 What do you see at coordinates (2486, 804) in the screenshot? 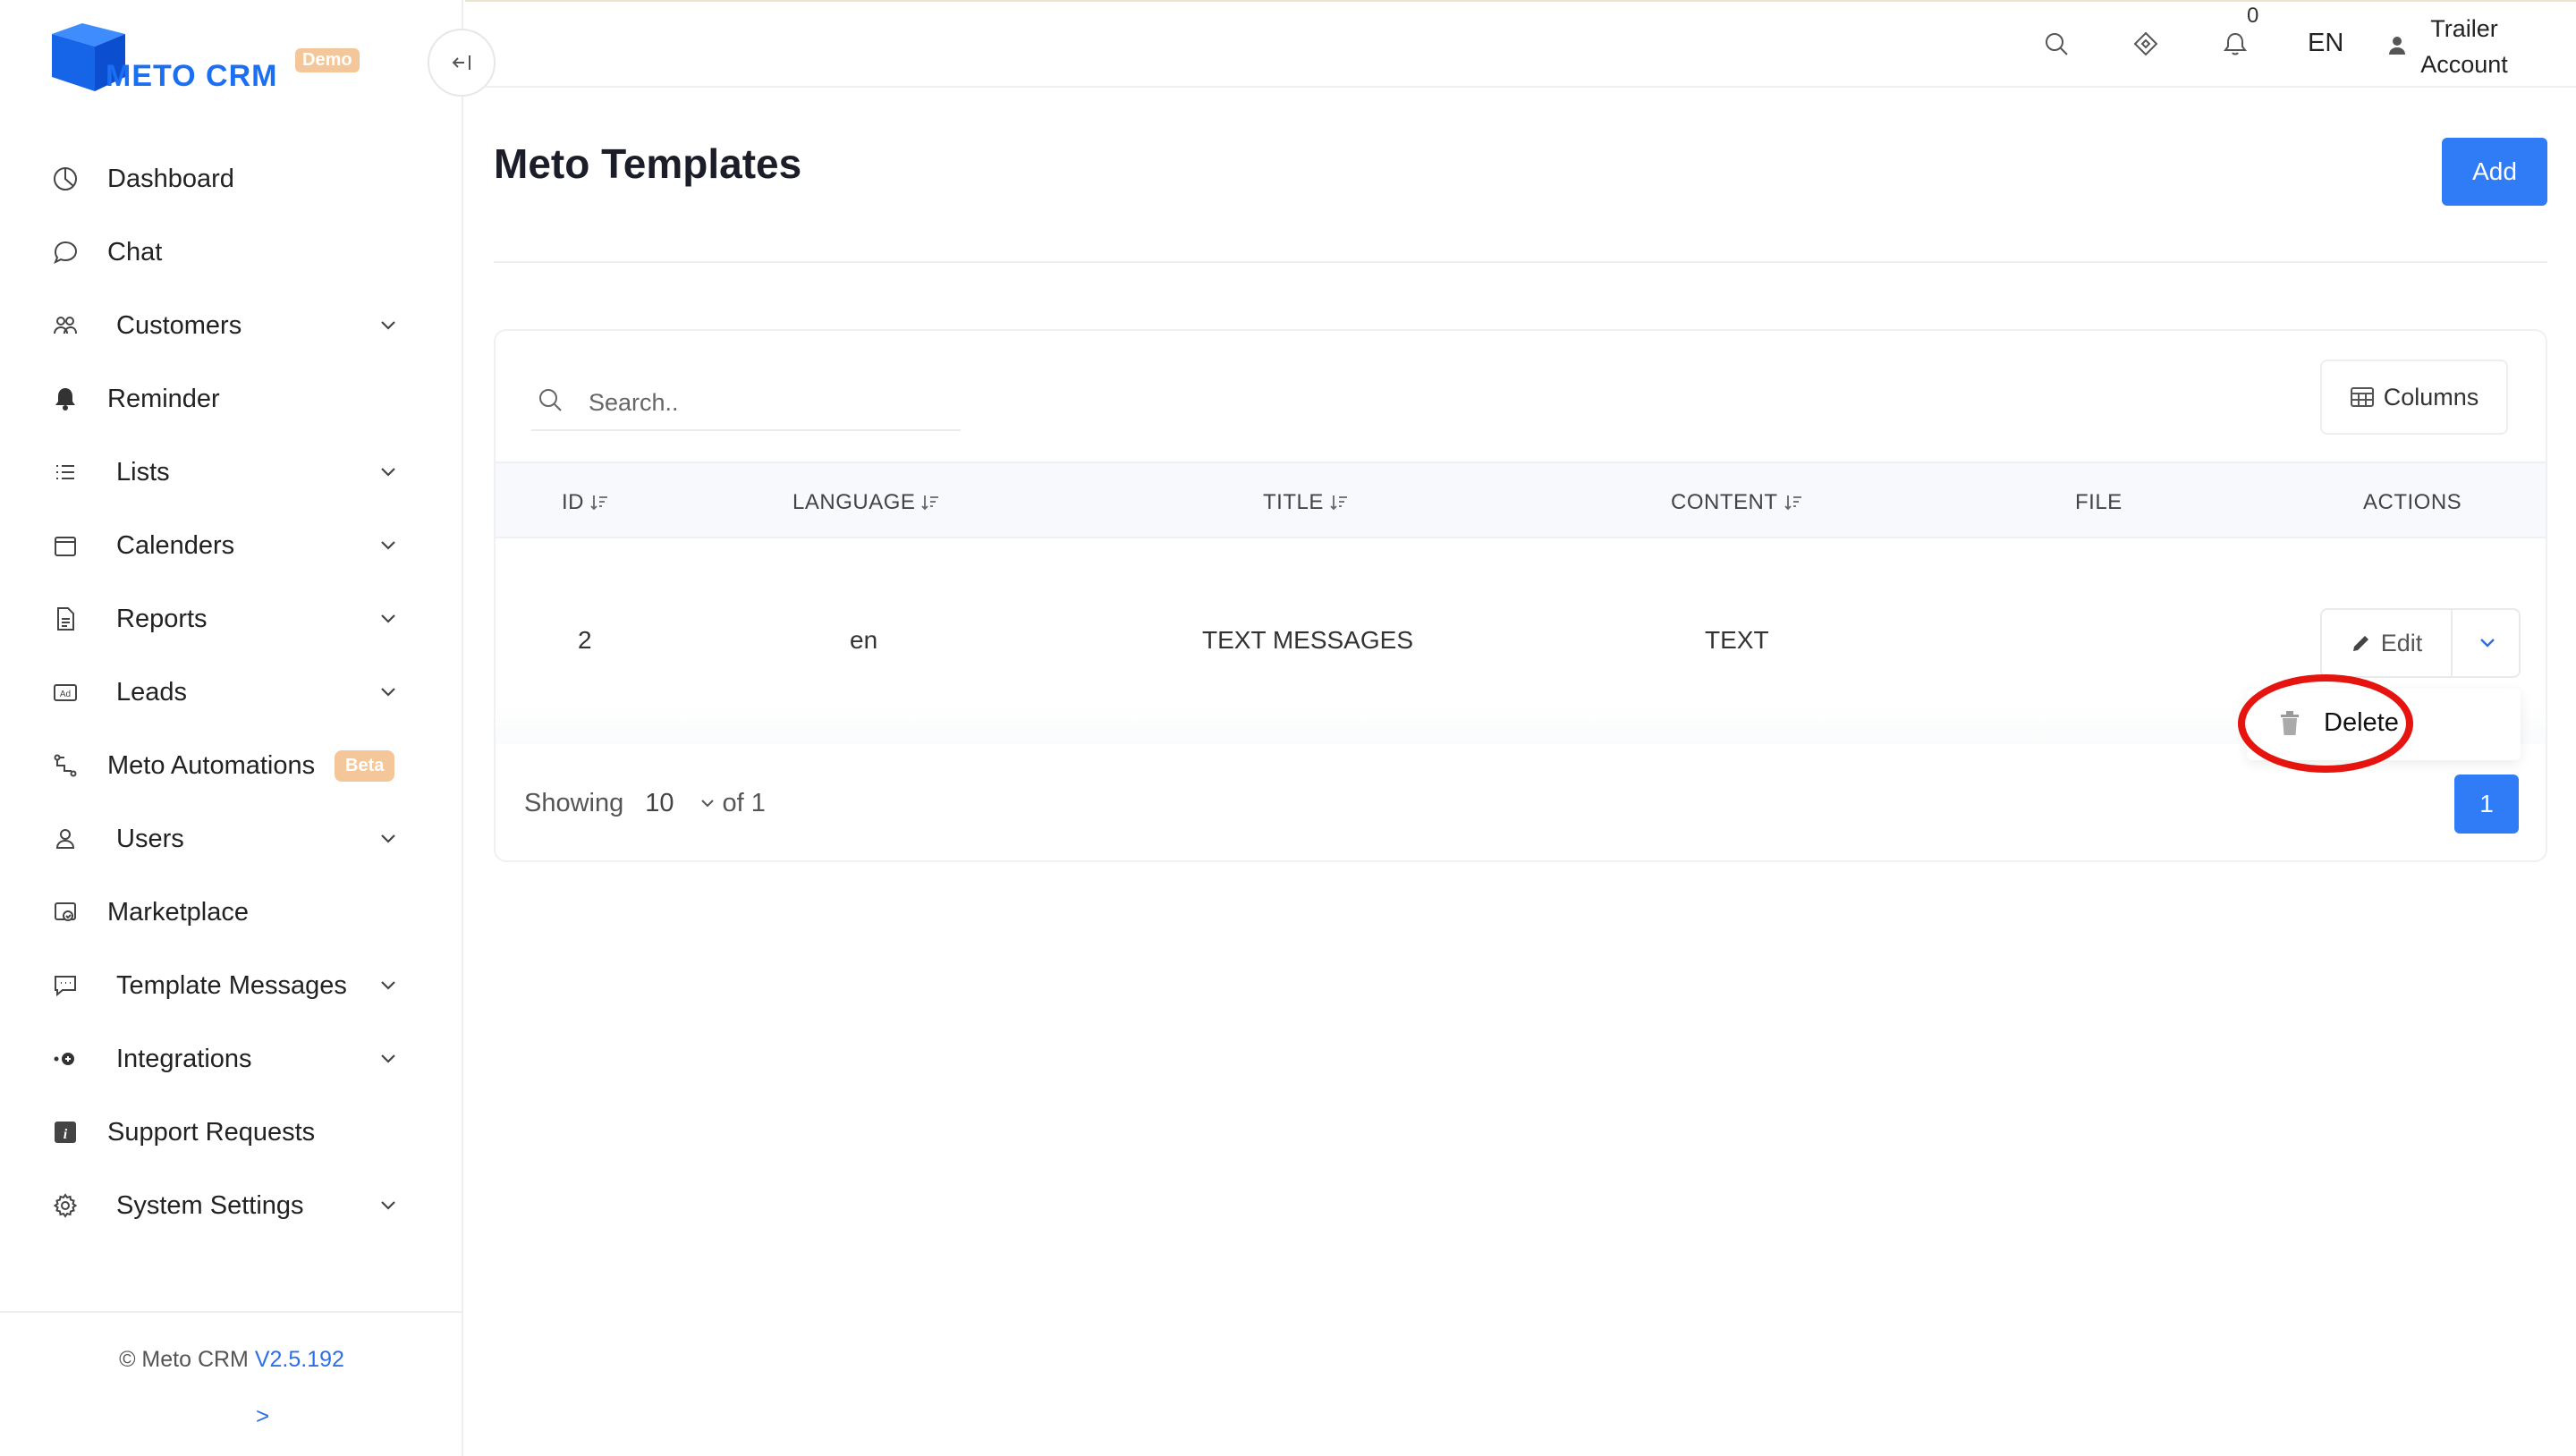
I see `page-button-1: 1` at bounding box center [2486, 804].